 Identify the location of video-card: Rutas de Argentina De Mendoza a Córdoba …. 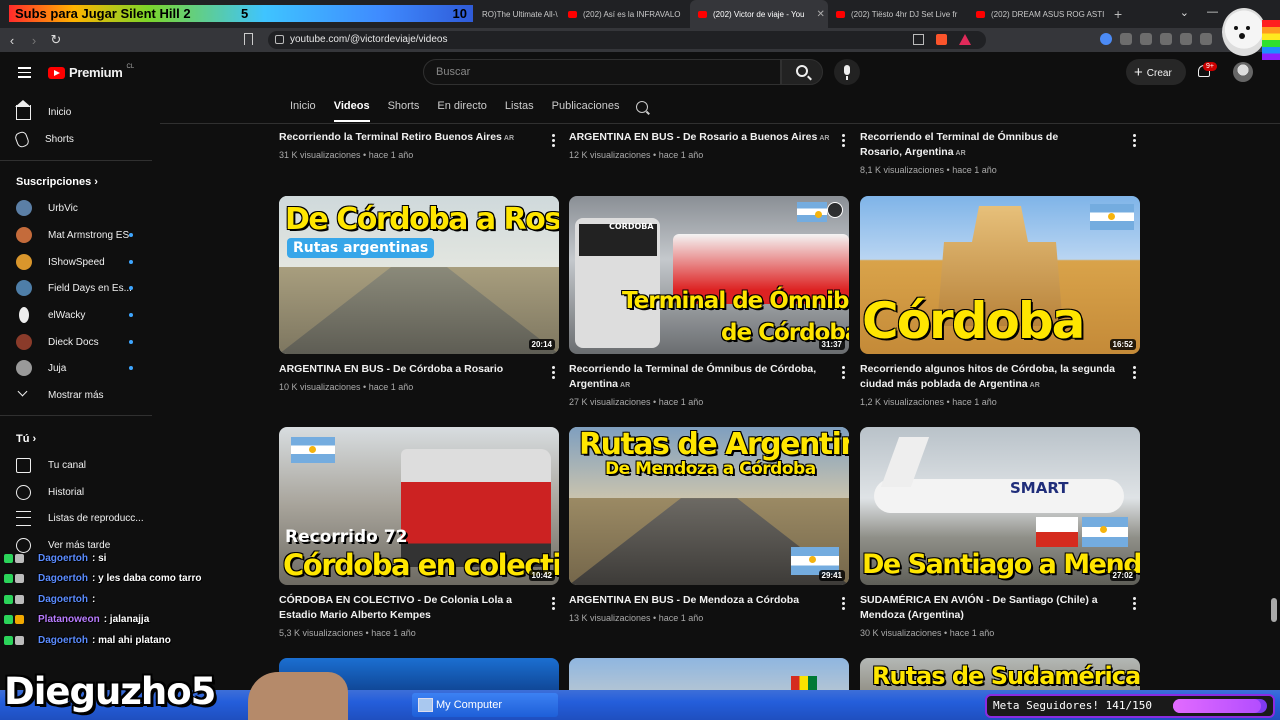
(709, 526).